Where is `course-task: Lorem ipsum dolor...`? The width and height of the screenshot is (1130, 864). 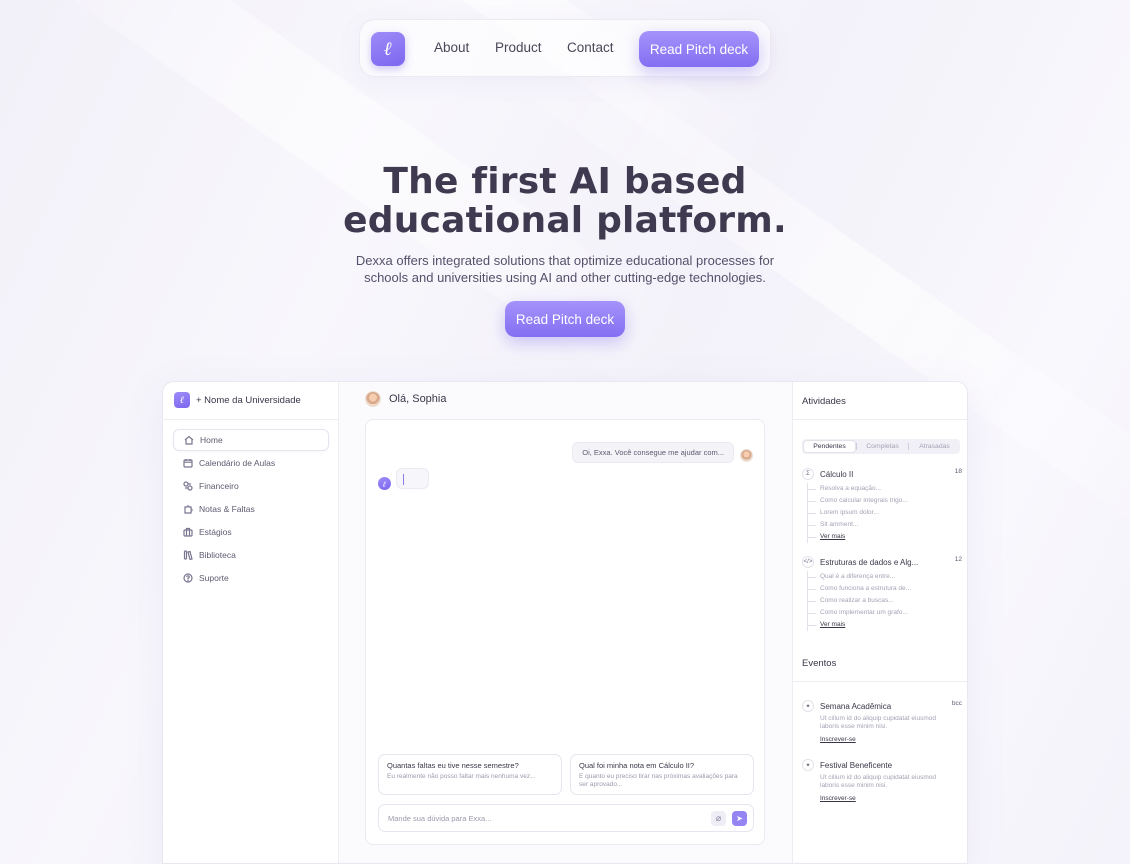
course-task: Lorem ipsum dolor... is located at coordinates (885, 513).